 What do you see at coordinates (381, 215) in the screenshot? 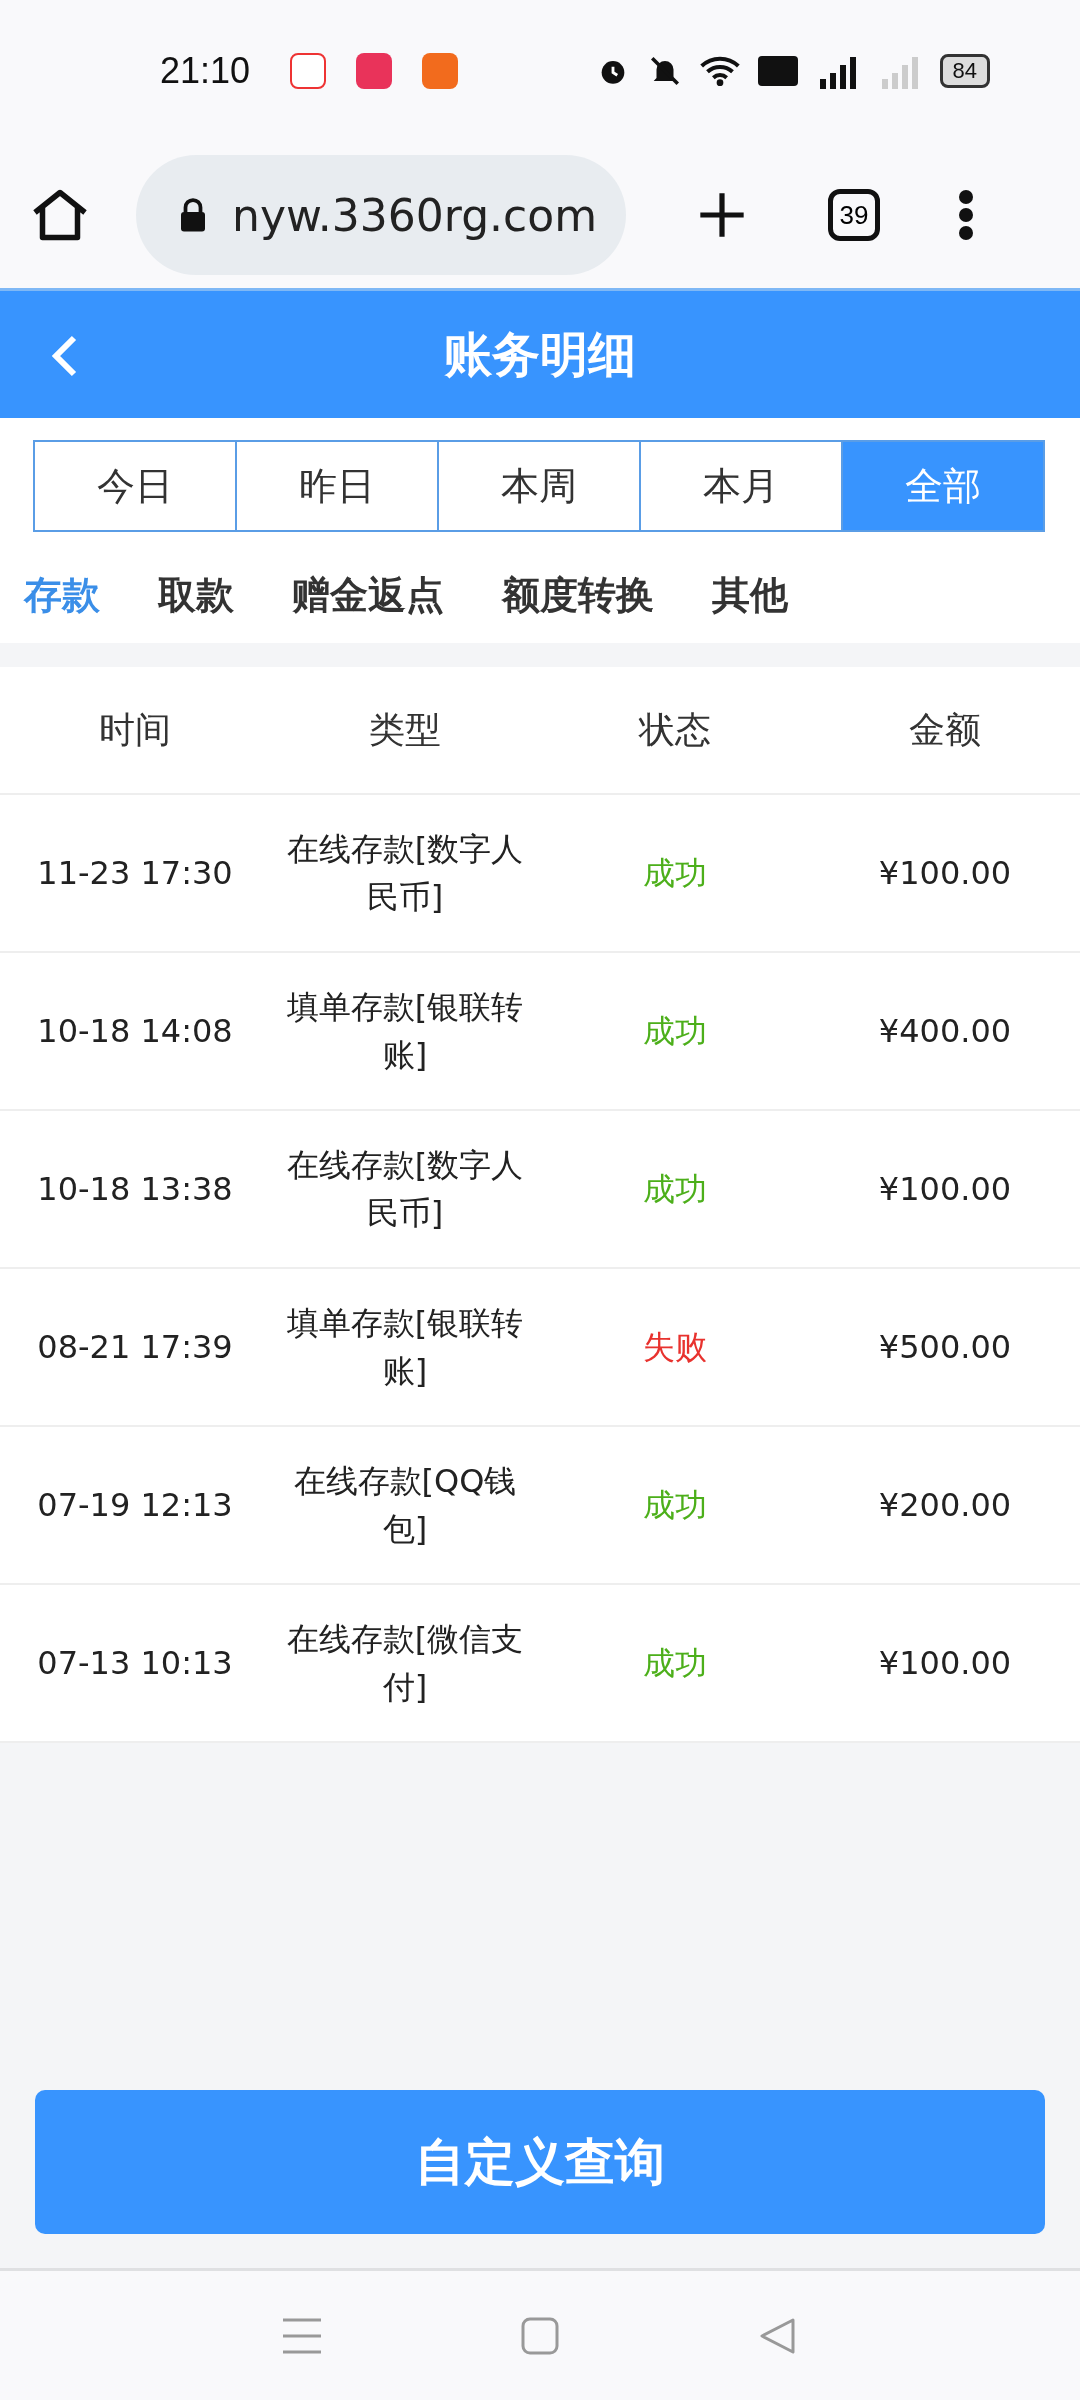
I see `url-field: nyw.3360rg.com` at bounding box center [381, 215].